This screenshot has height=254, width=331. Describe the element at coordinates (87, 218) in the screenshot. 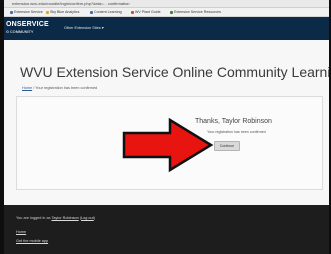

I see `logout-link: Log out` at that location.